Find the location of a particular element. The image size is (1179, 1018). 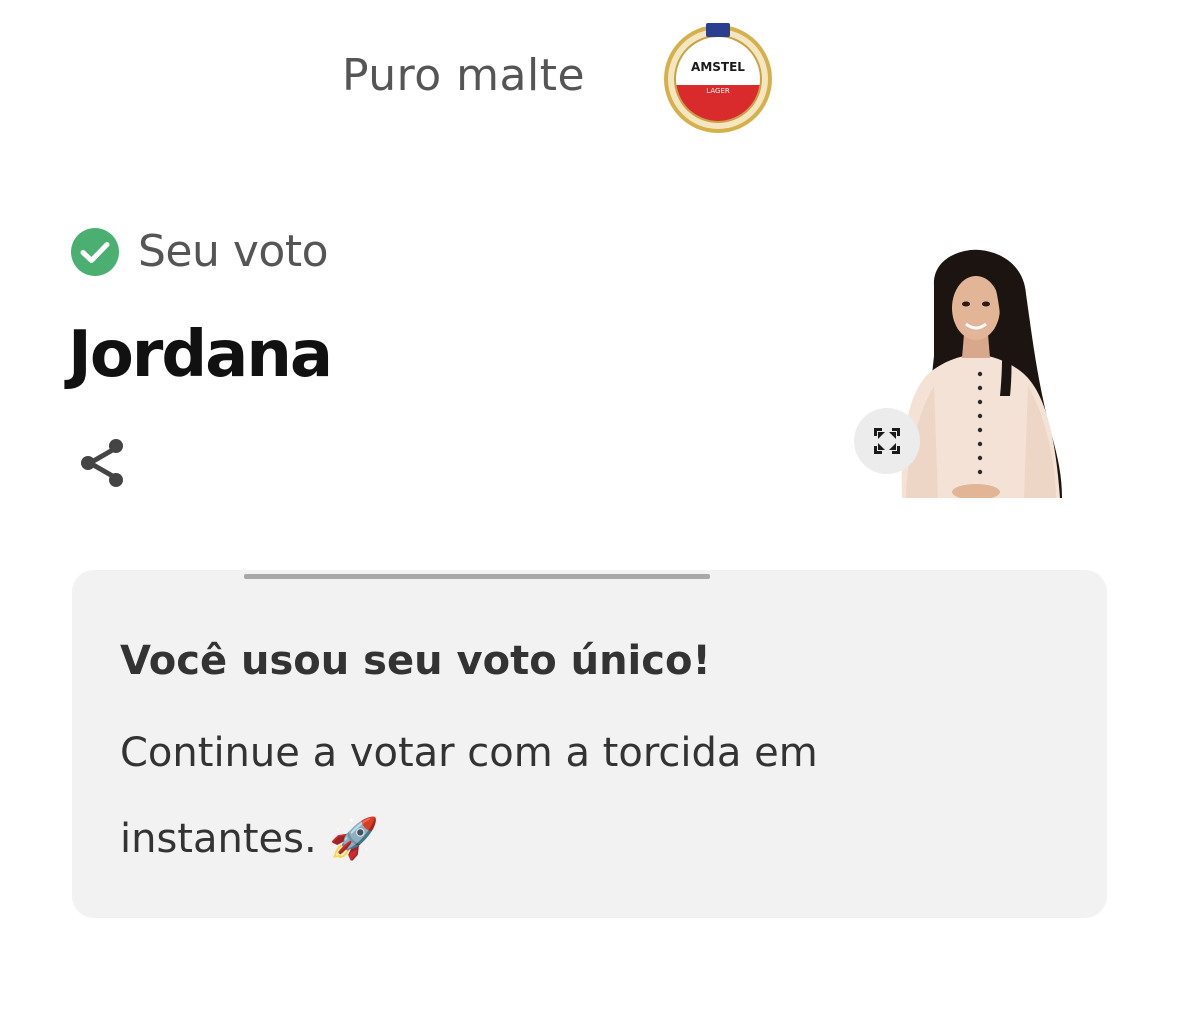

logo-wordmark: AMSTEL is located at coordinates (718, 67).